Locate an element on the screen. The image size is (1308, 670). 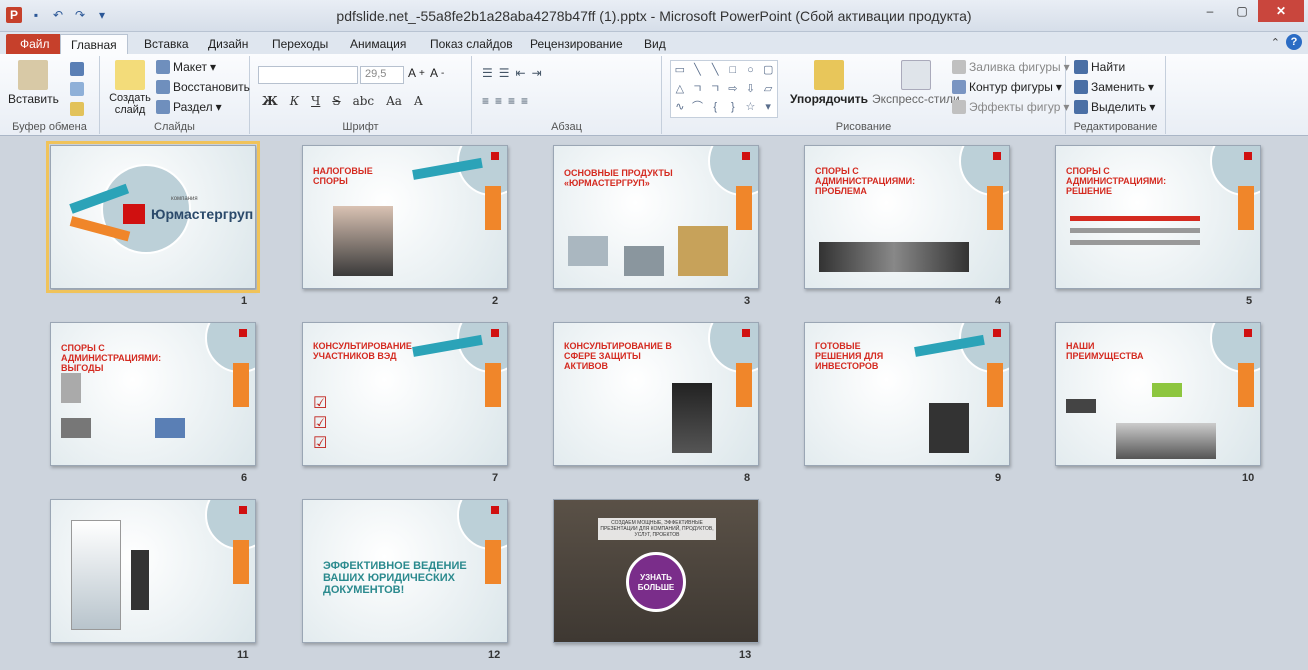
tab-animation: Анимация is located at coordinates (378, 44).